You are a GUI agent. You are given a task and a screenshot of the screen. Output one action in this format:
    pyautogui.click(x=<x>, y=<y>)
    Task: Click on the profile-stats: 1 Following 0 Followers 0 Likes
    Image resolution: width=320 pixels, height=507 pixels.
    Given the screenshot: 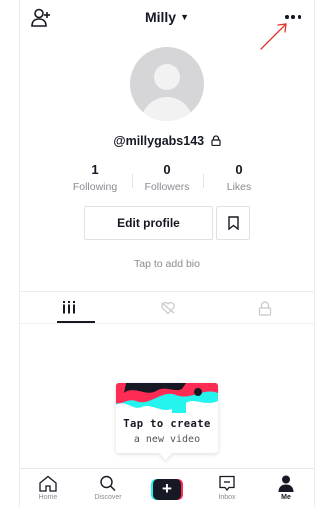 What is the action you would take?
    pyautogui.click(x=167, y=179)
    